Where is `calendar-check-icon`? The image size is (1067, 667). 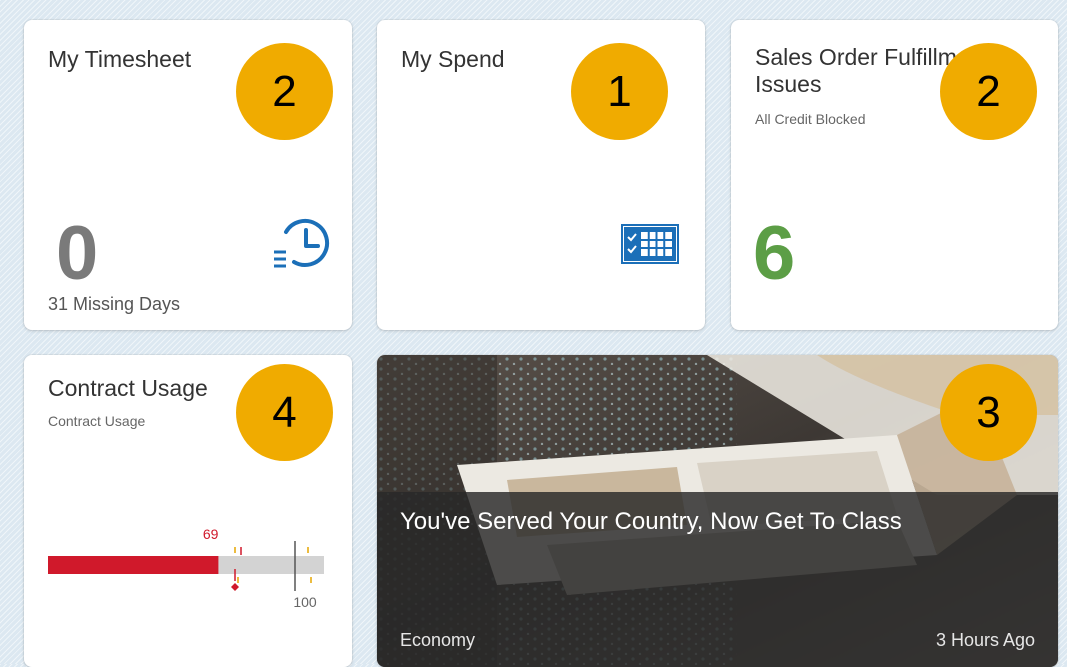
calendar-check-icon is located at coordinates (650, 244).